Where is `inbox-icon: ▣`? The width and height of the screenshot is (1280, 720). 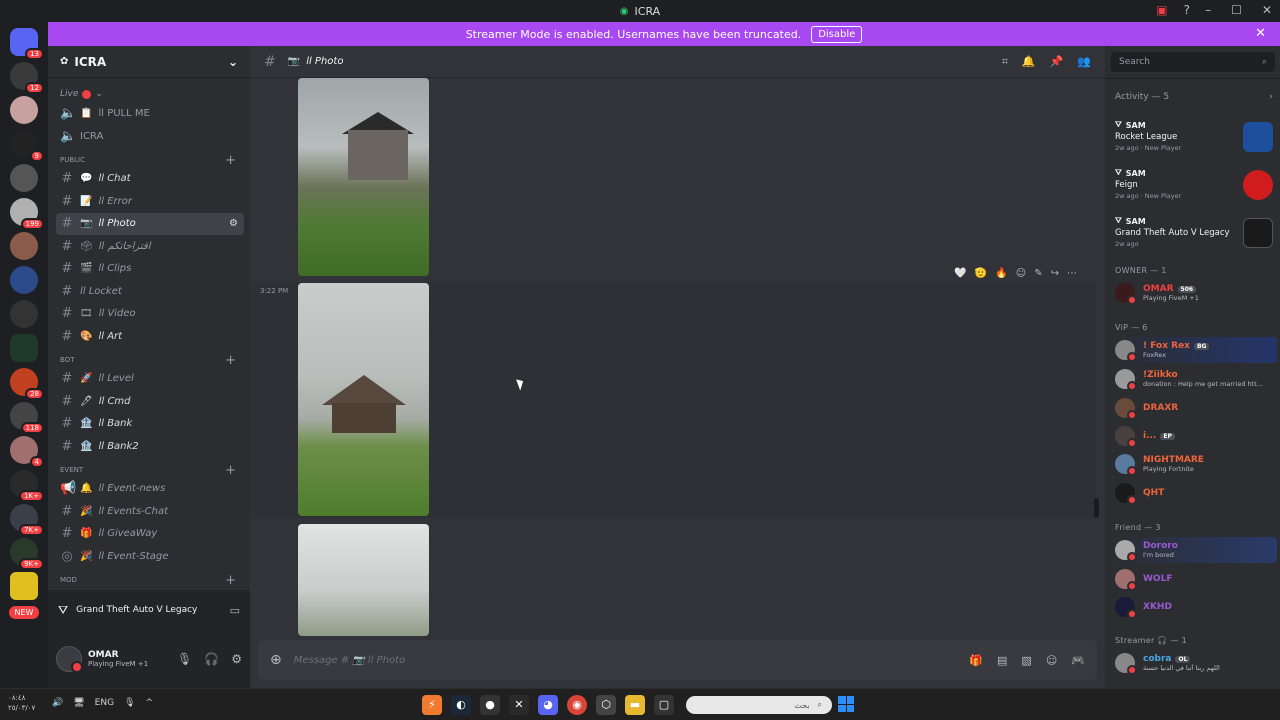
inbox-icon: ▣ is located at coordinates (1161, 10).